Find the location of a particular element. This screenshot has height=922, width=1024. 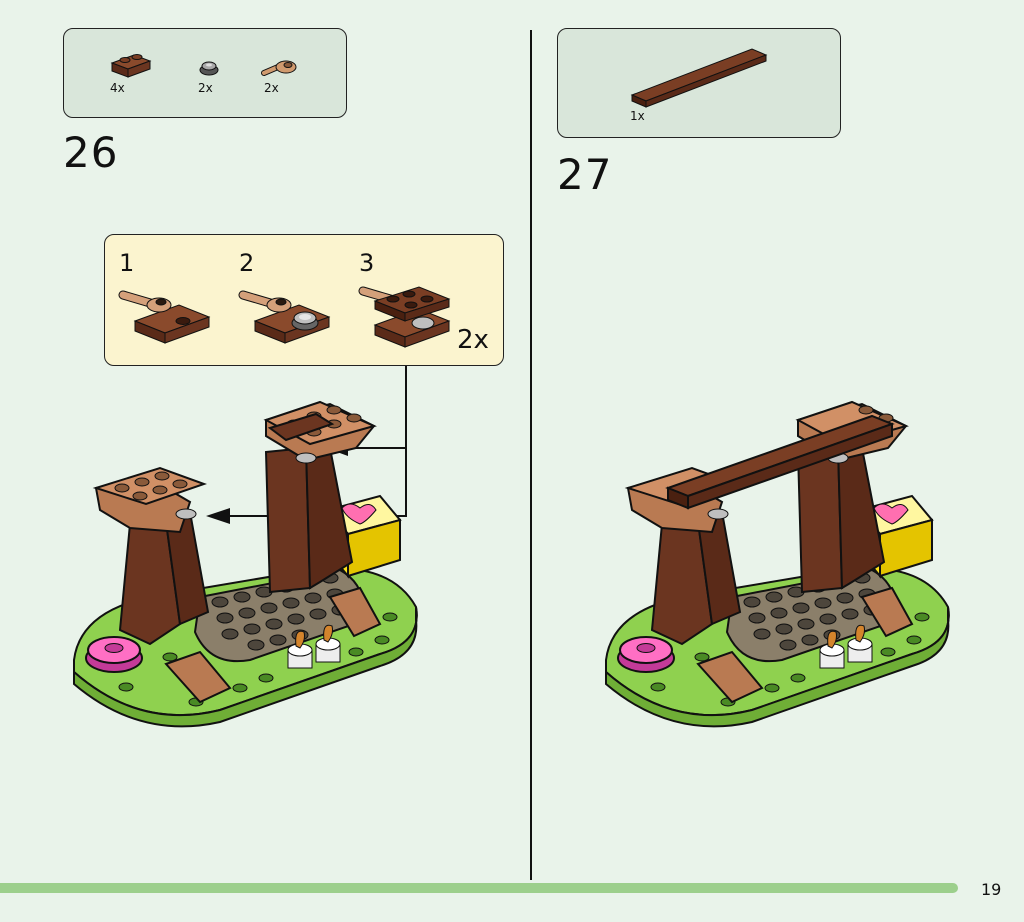

page-number: 19 is located at coordinates (991, 889).